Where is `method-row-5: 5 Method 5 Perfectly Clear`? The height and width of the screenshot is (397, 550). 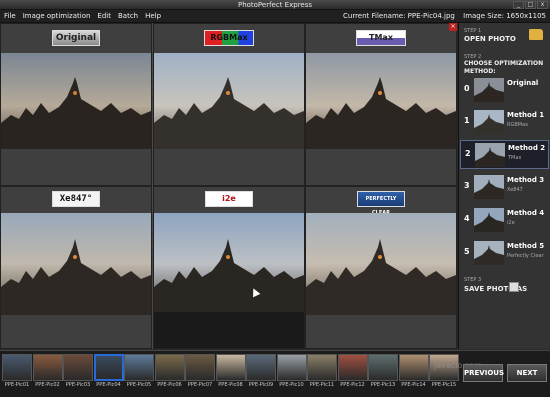
method-row-5: 5 Method 5 Perfectly Clear is located at coordinates (504, 253).